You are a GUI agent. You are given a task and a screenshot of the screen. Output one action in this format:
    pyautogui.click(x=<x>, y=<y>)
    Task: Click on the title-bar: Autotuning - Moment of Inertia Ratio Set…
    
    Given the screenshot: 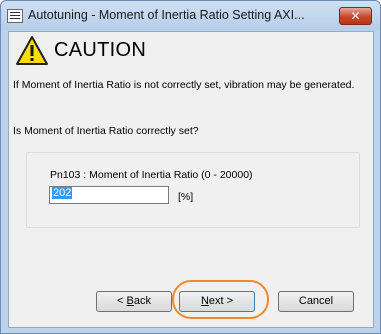 What is the action you would take?
    pyautogui.click(x=190, y=15)
    